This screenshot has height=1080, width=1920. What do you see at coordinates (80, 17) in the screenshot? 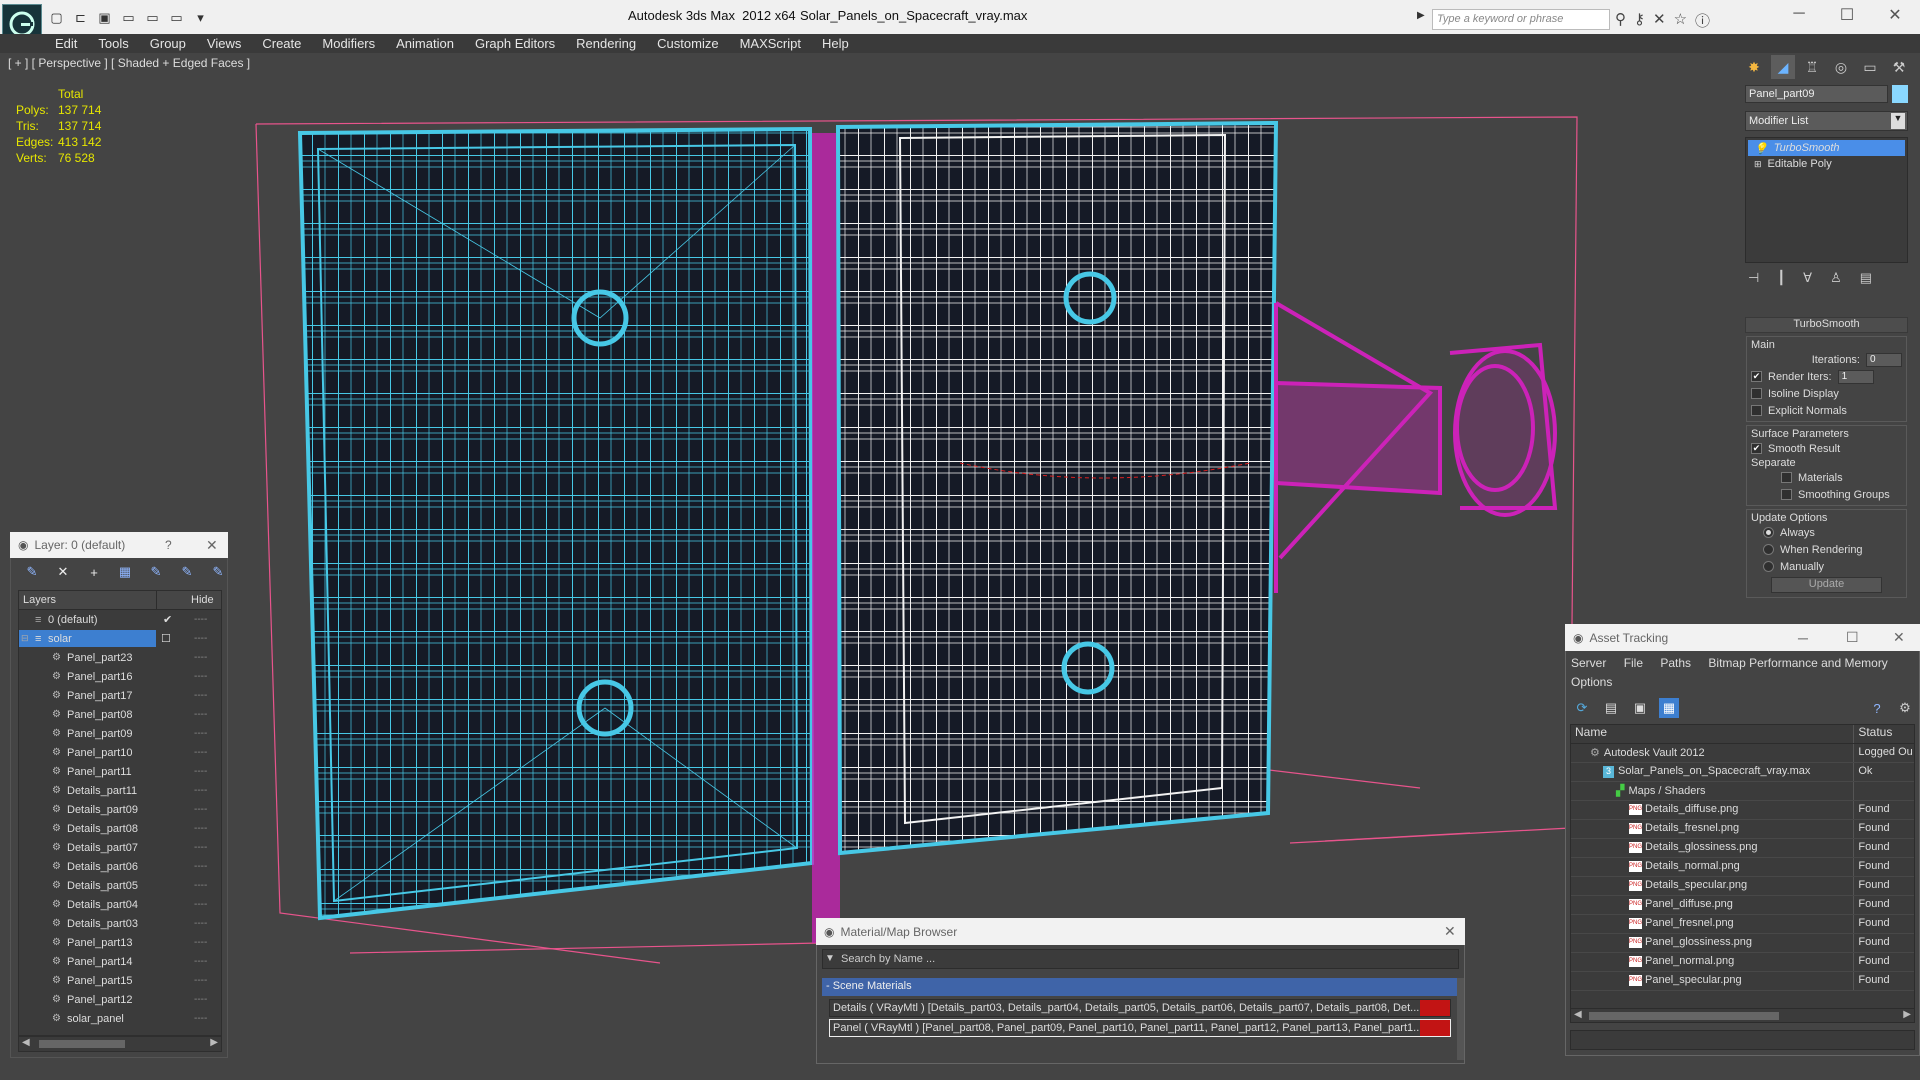
I see `open-file-icon: ⊏` at bounding box center [80, 17].